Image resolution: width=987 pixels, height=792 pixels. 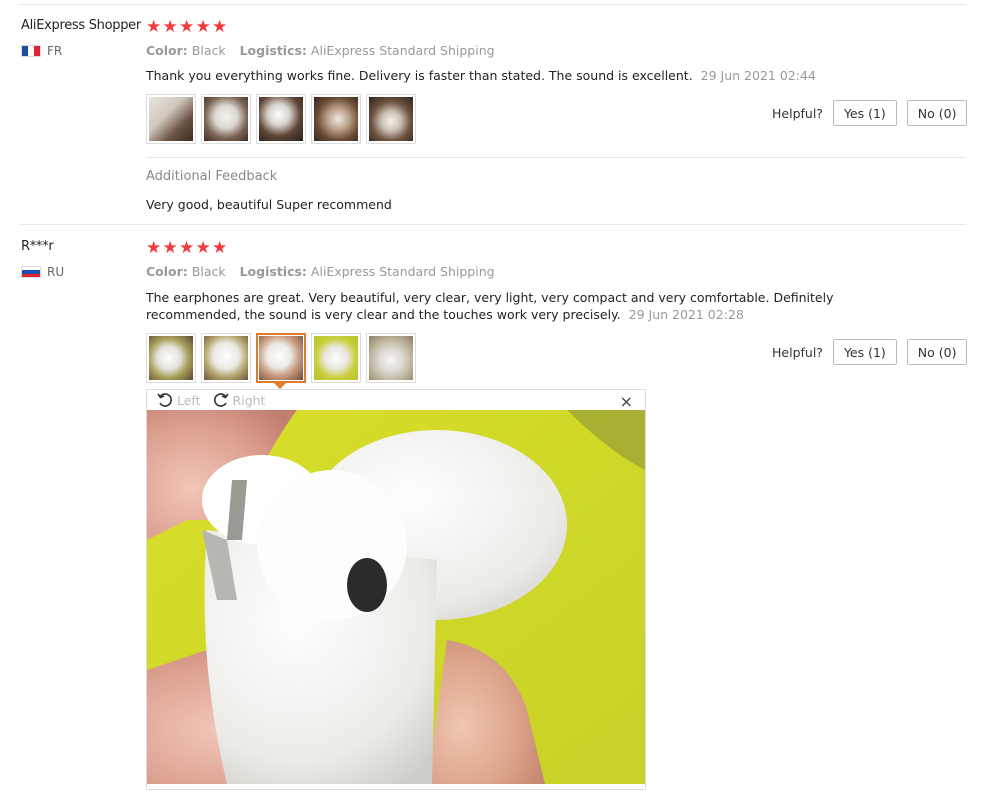 I want to click on reviewer-name: R***r, so click(x=37, y=246).